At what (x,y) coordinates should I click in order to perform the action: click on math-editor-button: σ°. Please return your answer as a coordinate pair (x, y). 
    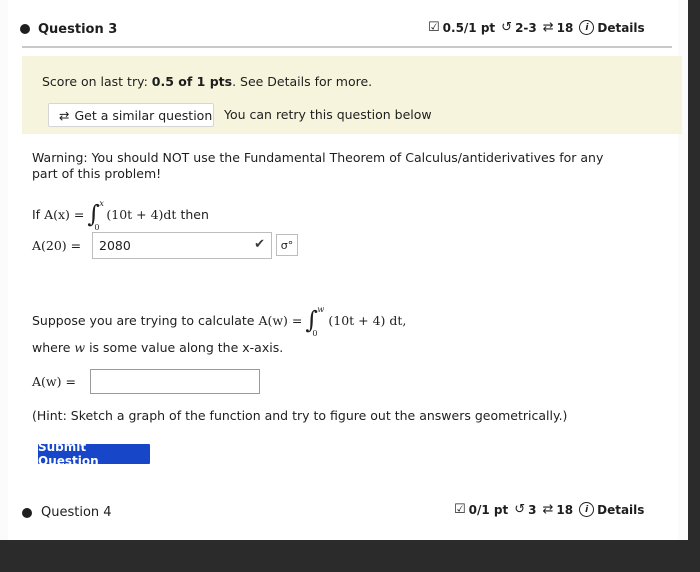
    Looking at the image, I should click on (287, 245).